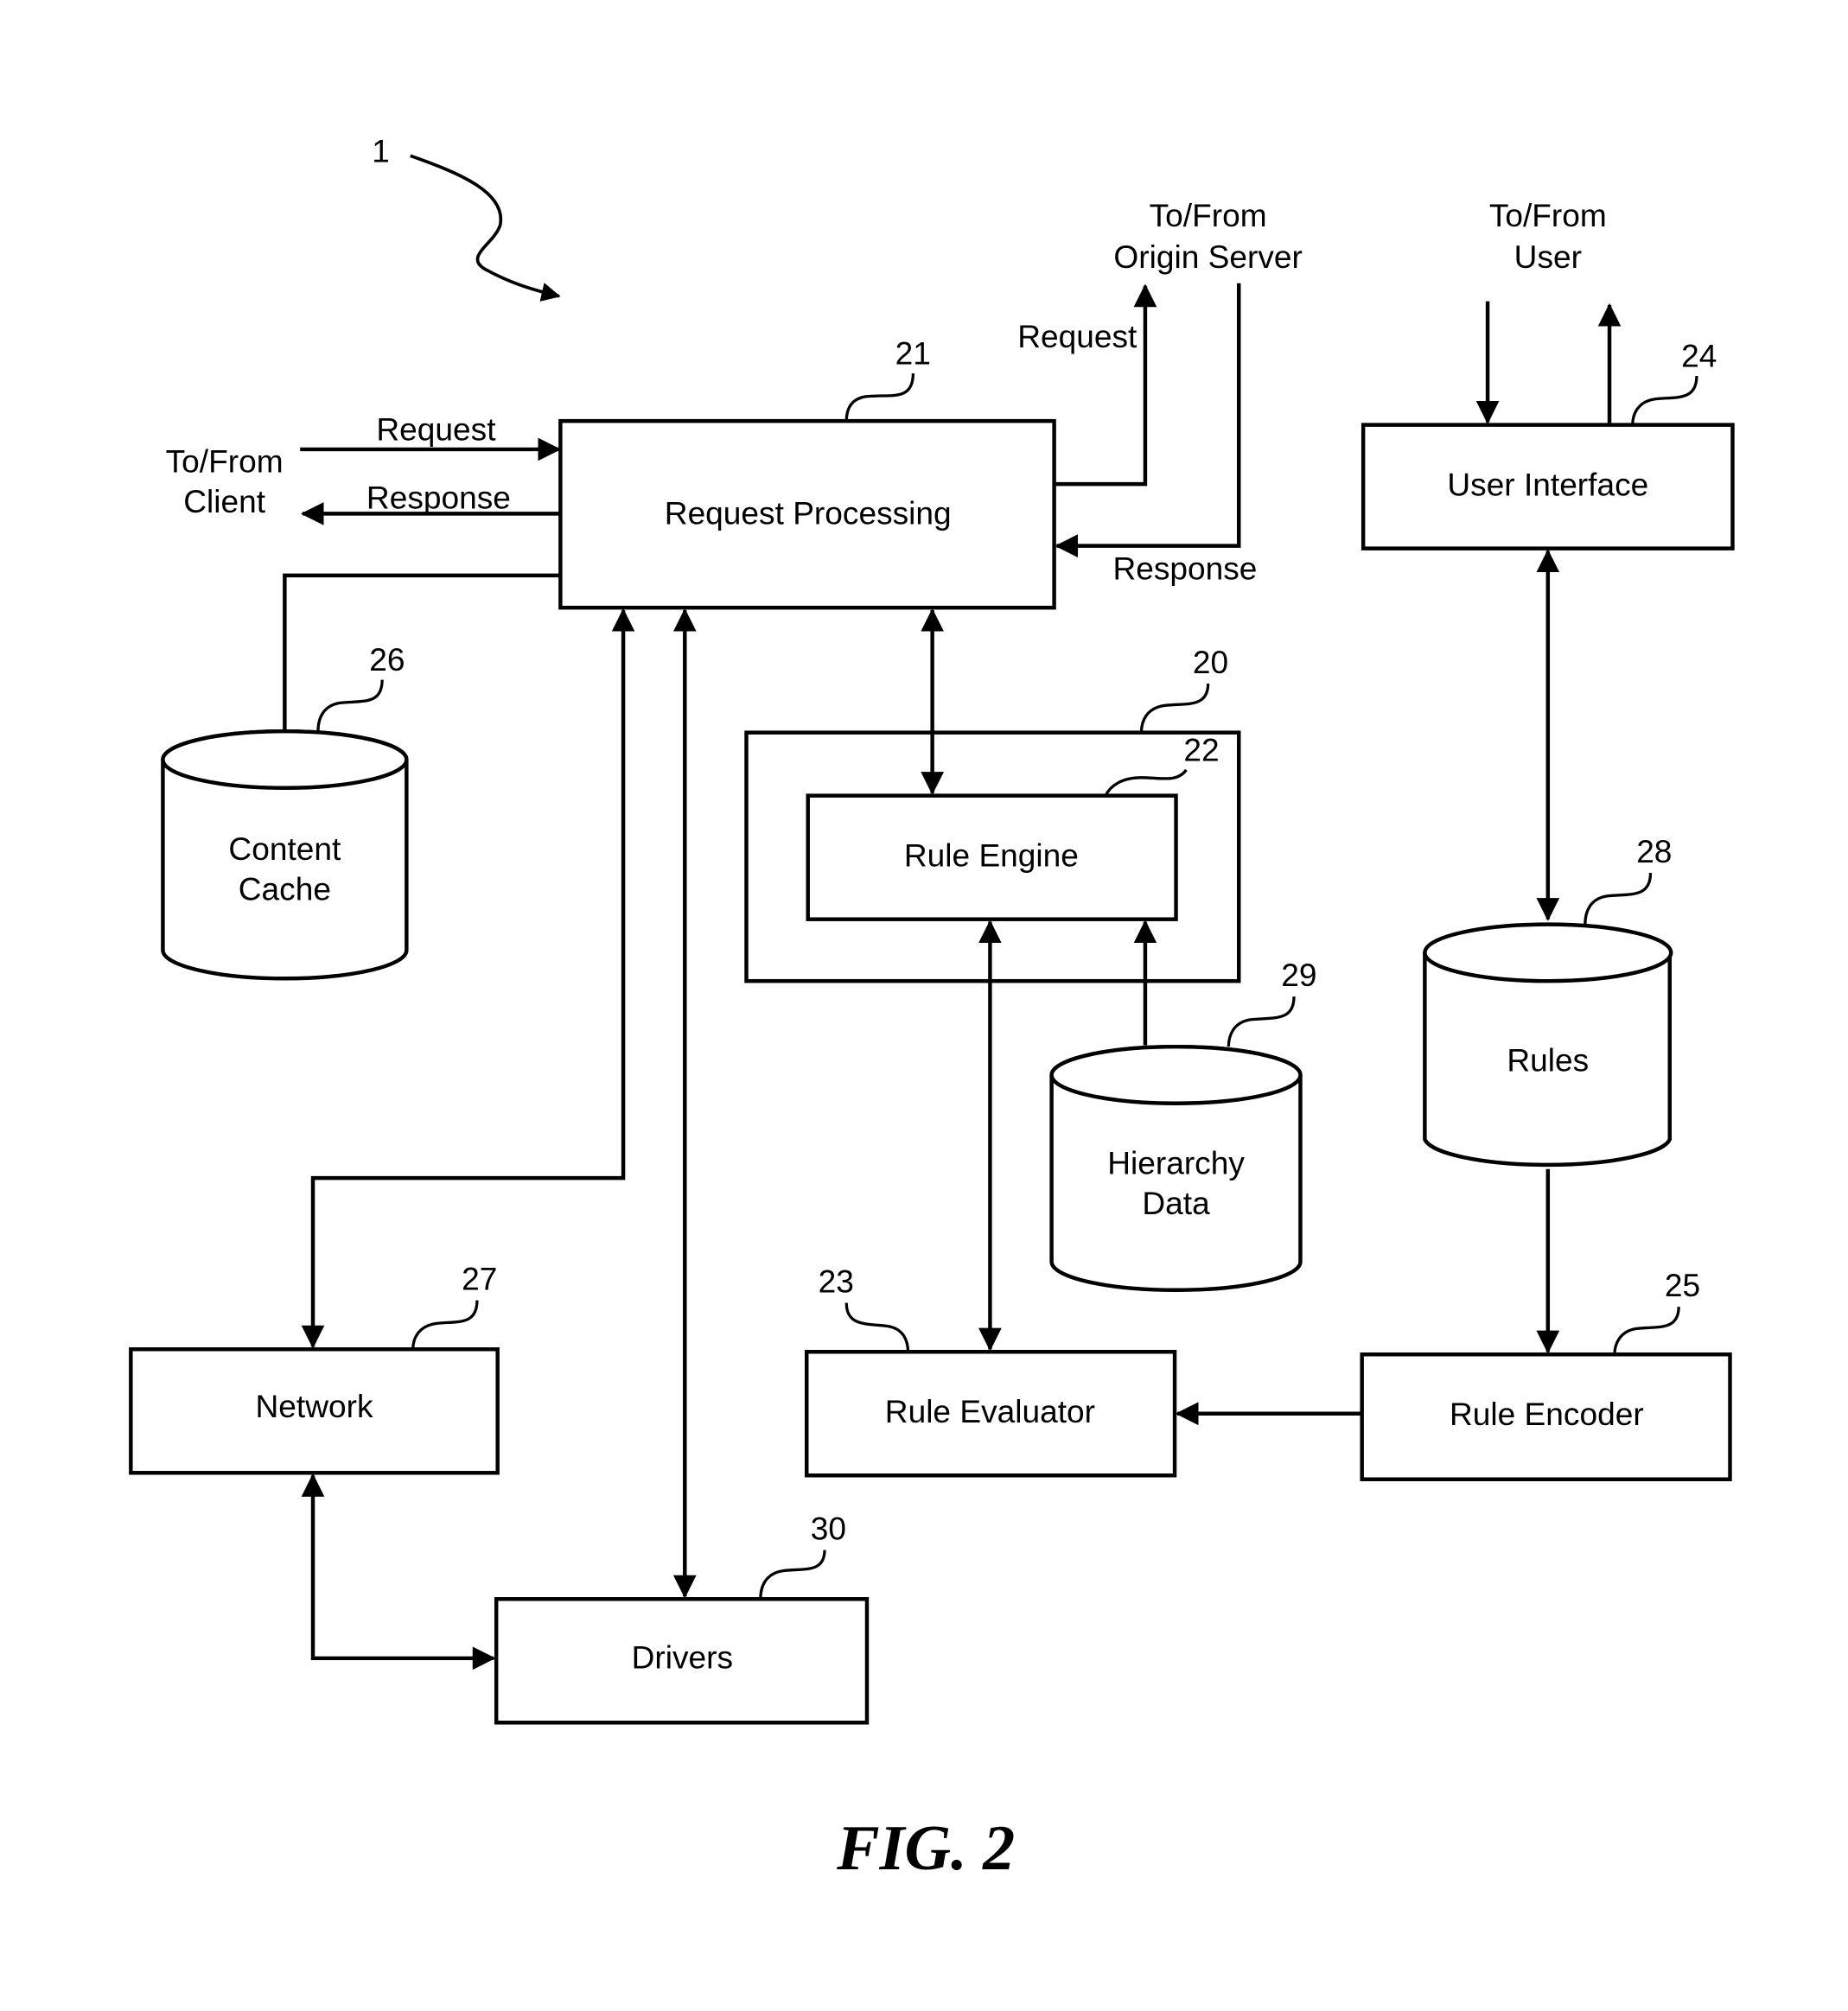 This screenshot has height=2011, width=1848. I want to click on origin-response-label: Response, so click(1184, 568).